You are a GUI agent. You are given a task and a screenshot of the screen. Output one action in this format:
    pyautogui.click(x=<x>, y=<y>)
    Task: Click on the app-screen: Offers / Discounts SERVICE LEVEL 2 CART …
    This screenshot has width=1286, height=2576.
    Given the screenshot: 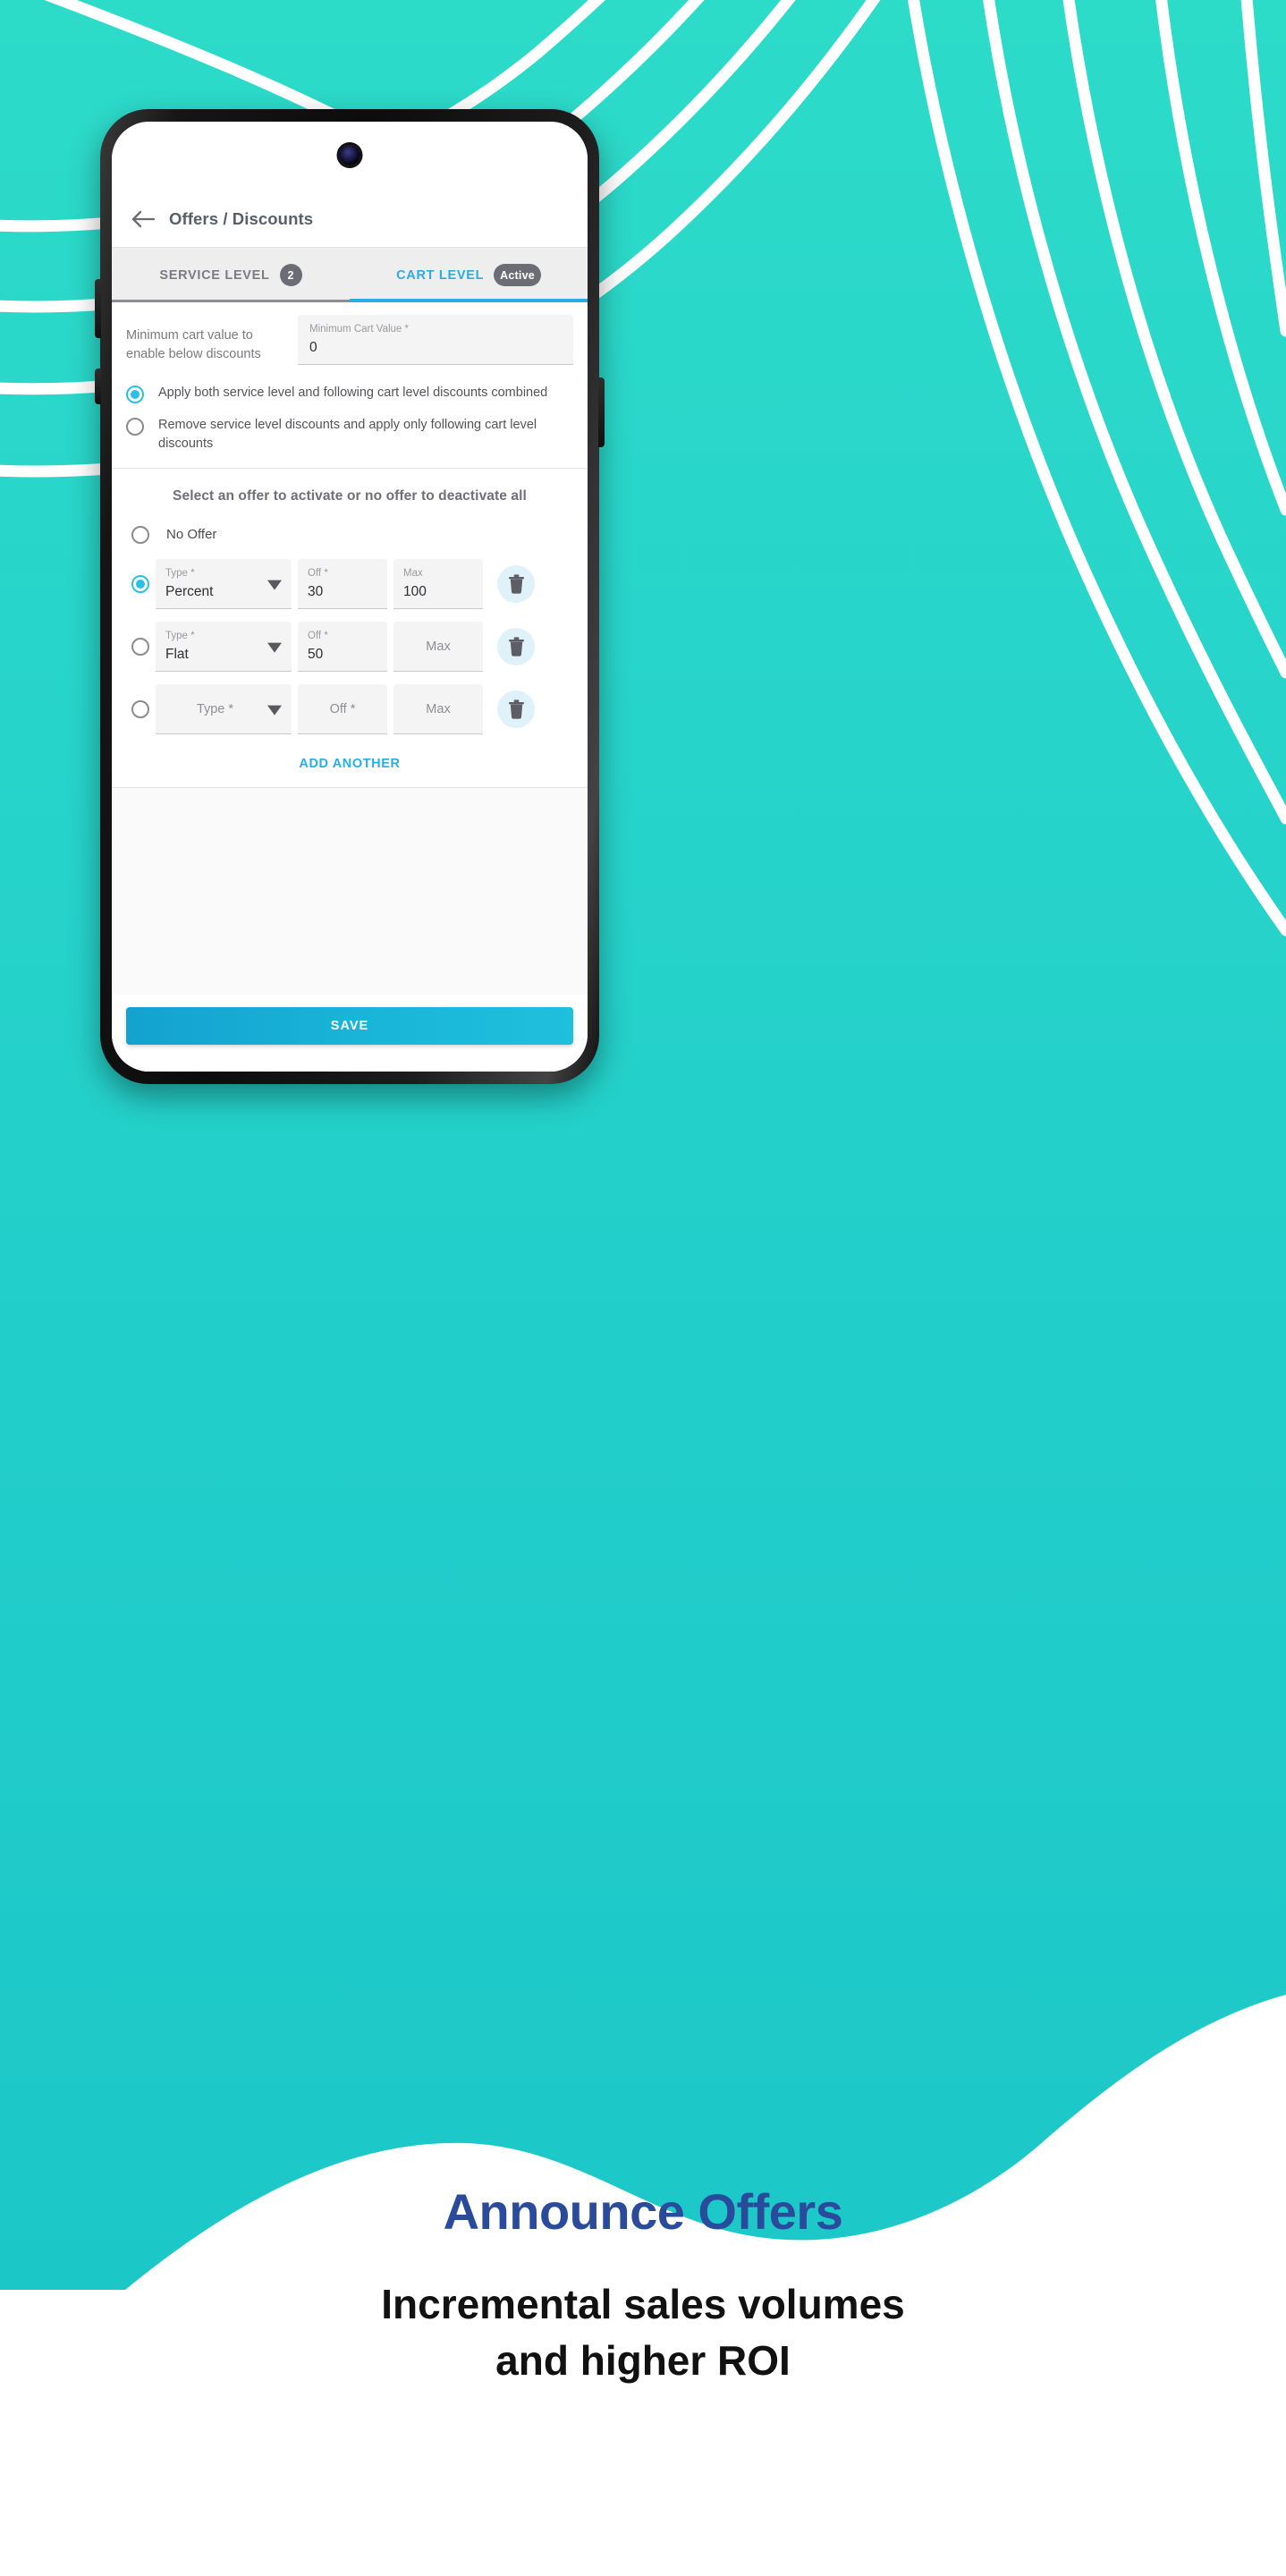 What is the action you would take?
    pyautogui.click(x=350, y=597)
    